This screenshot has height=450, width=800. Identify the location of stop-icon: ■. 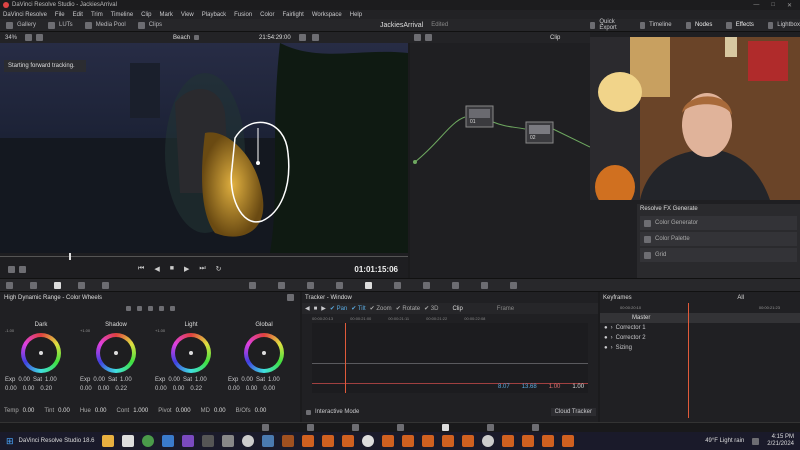
(172, 269).